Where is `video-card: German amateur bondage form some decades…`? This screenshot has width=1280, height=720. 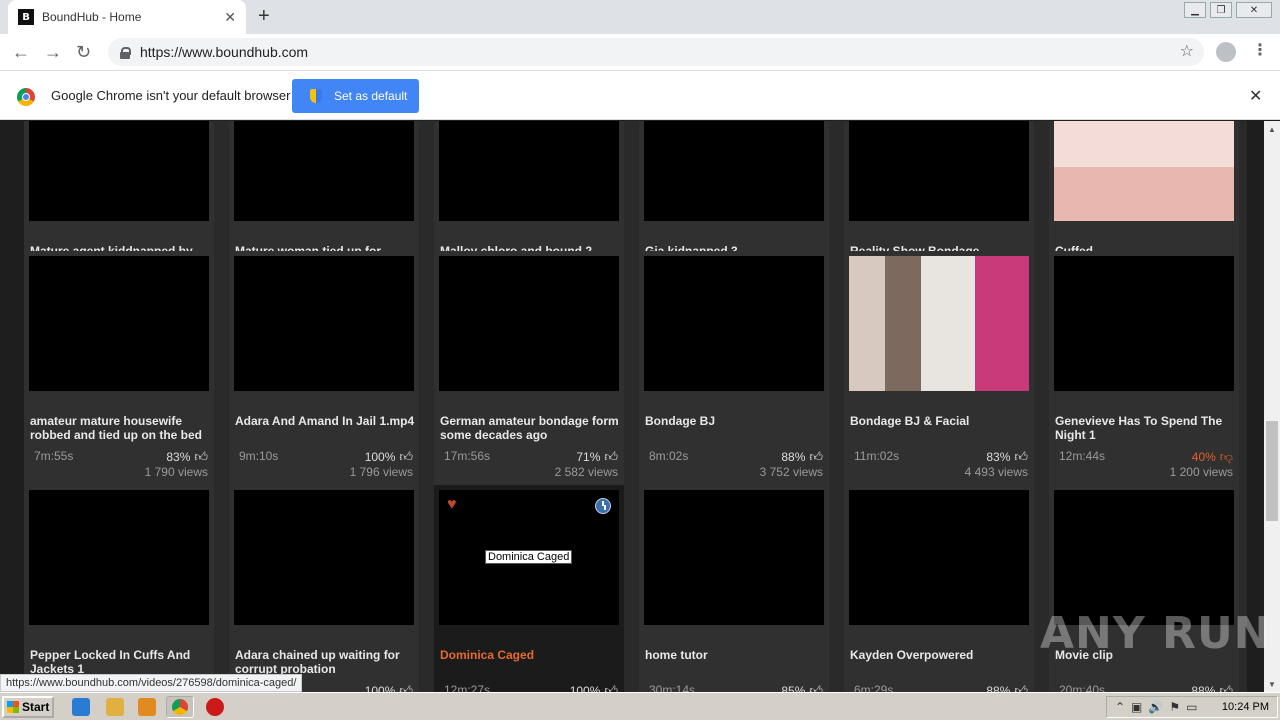
video-card: German amateur bondage form some decades… is located at coordinates (529, 368).